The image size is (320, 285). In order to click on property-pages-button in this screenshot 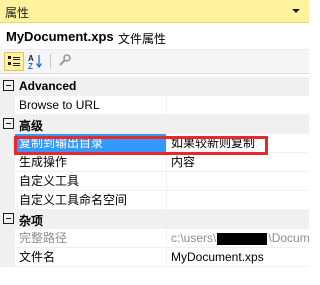, I will do `click(66, 61)`.